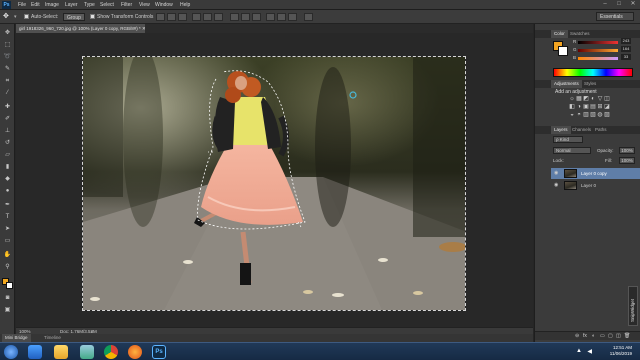 The image size is (640, 360). I want to click on green-slider: G 164, so click(602, 49).